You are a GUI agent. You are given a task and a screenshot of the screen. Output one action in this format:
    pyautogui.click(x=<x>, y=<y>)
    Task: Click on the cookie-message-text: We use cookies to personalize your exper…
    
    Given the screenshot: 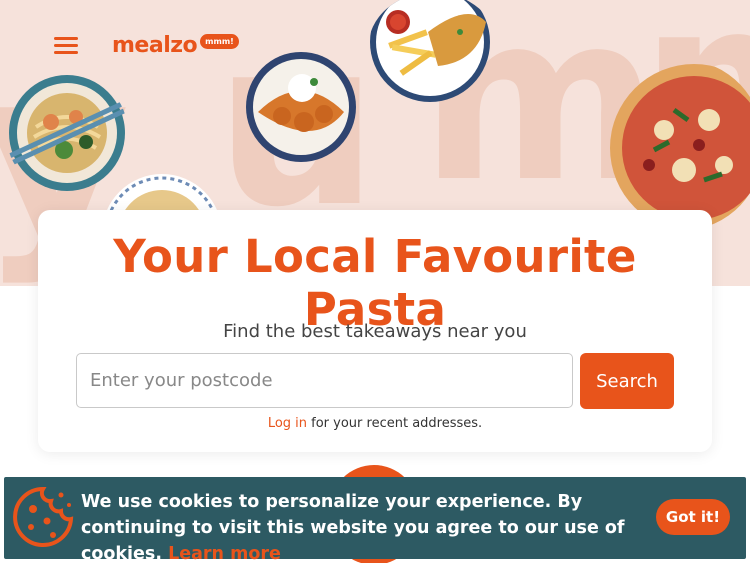 What is the action you would take?
    pyautogui.click(x=353, y=527)
    